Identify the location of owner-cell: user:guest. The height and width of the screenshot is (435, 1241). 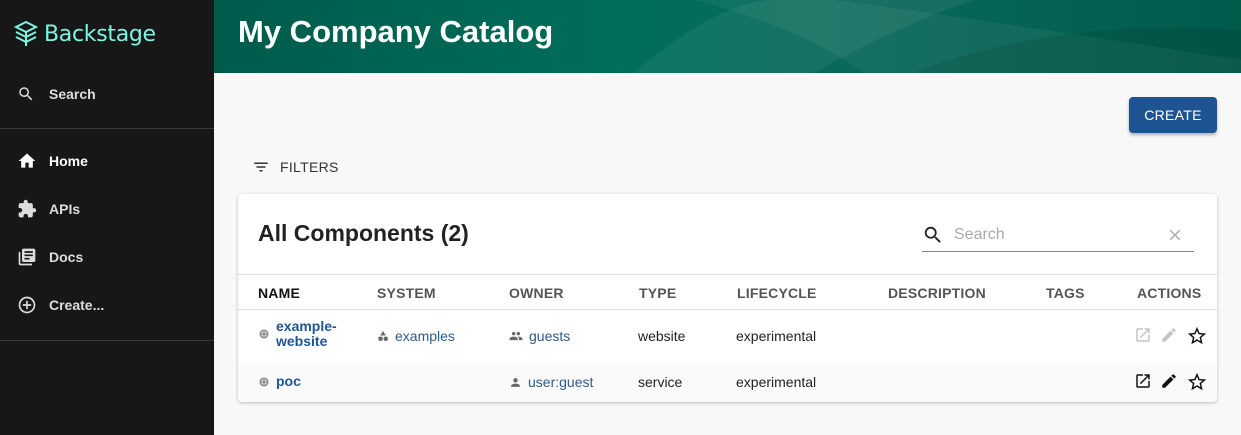
(551, 382).